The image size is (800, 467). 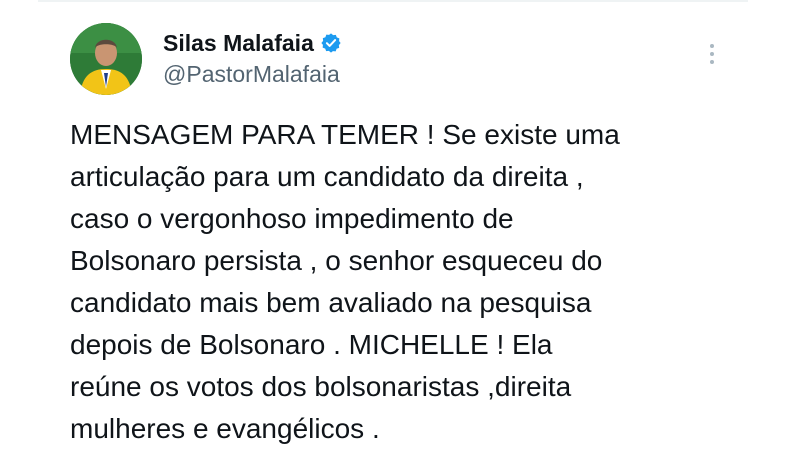 I want to click on more-options-icon, so click(x=712, y=54).